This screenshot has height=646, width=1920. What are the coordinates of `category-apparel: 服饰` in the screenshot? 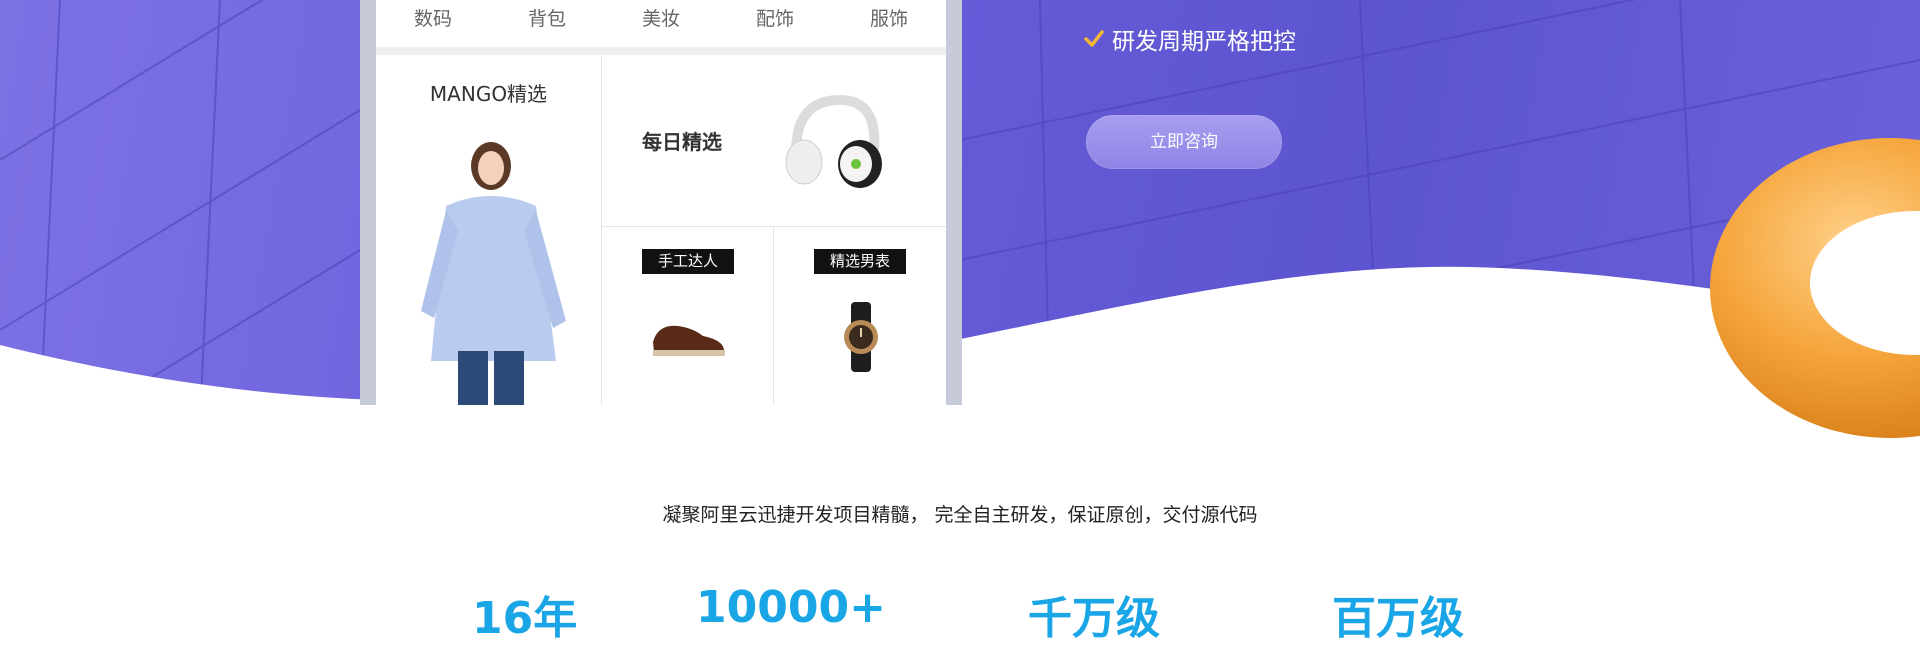 It's located at (889, 24).